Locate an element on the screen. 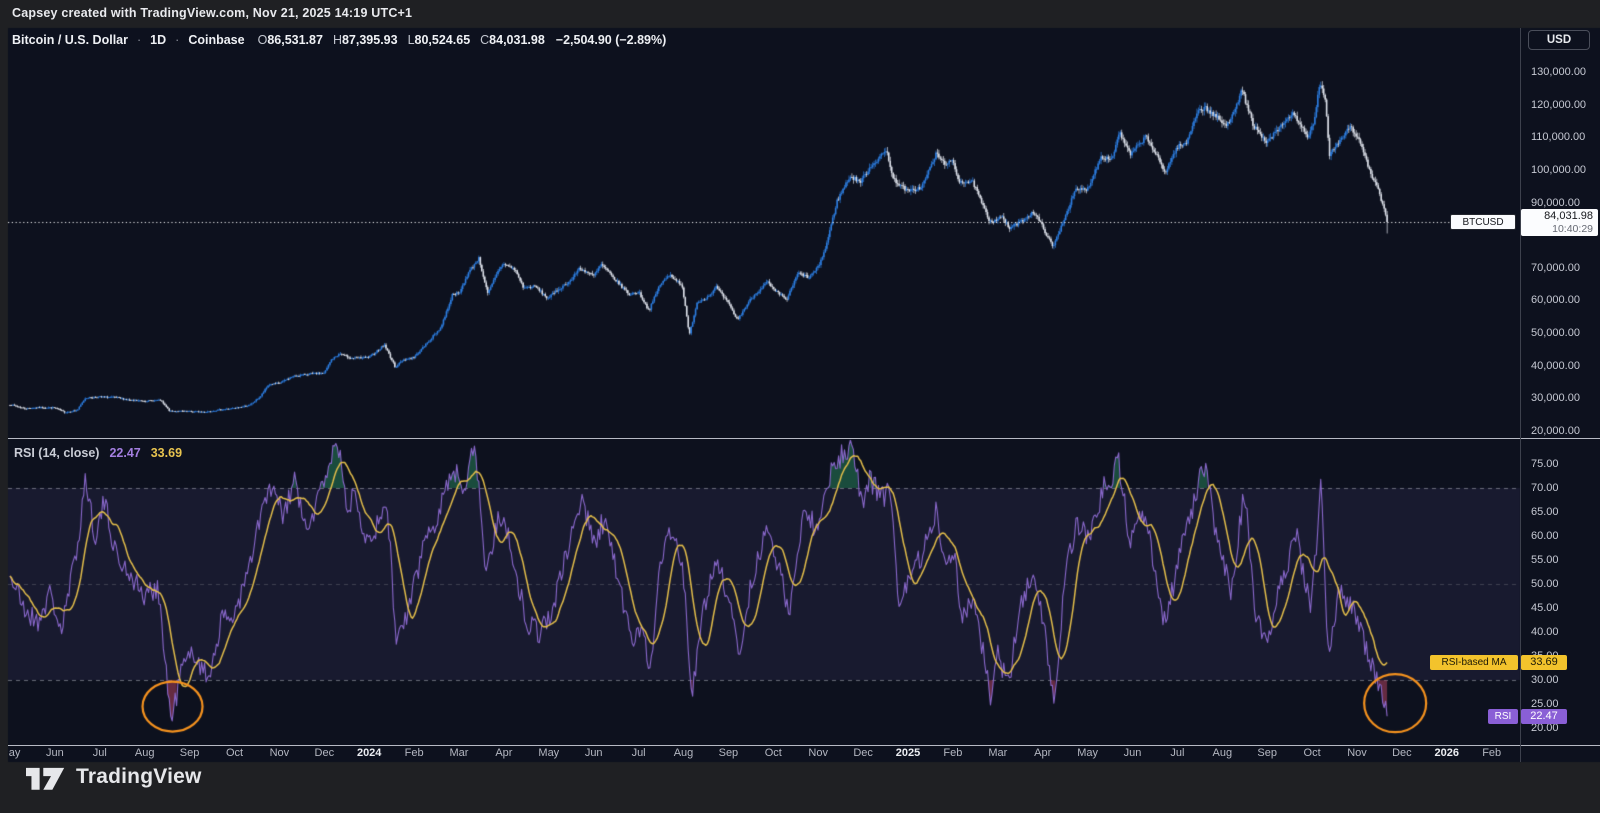 The width and height of the screenshot is (1600, 813). last-price-value: 84,031.98 is located at coordinates (1568, 216).